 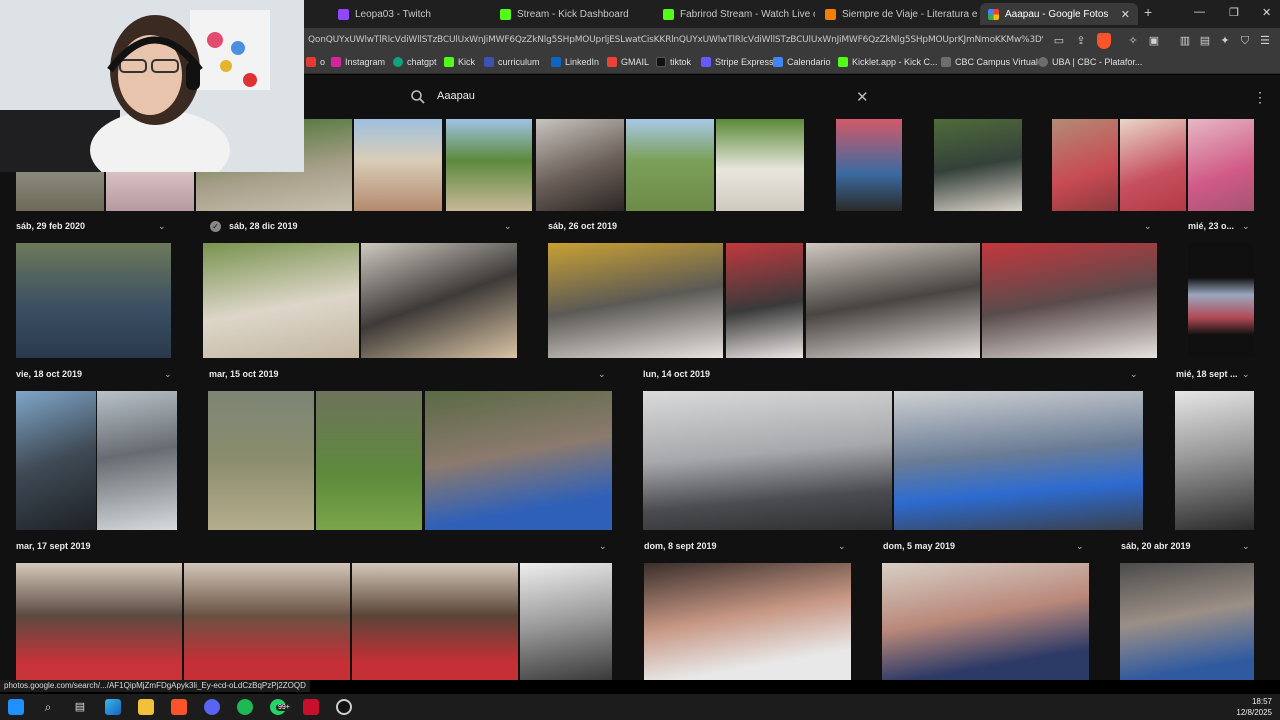 What do you see at coordinates (1254, 707) in the screenshot?
I see `system-clock: 18:57 12/8/2025` at bounding box center [1254, 707].